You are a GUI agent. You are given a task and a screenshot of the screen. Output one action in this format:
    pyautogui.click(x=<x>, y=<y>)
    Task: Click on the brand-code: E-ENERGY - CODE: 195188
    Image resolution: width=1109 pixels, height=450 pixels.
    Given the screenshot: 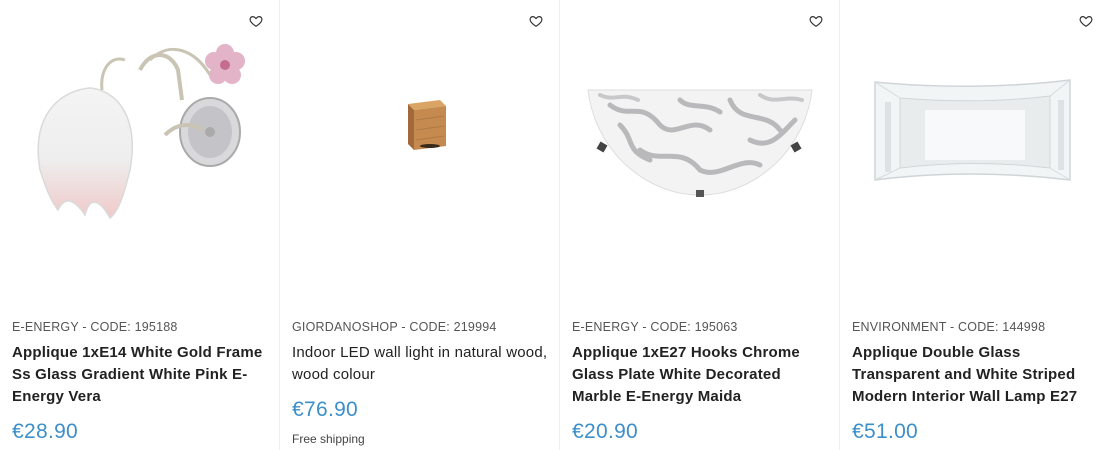 What is the action you would take?
    pyautogui.click(x=95, y=327)
    